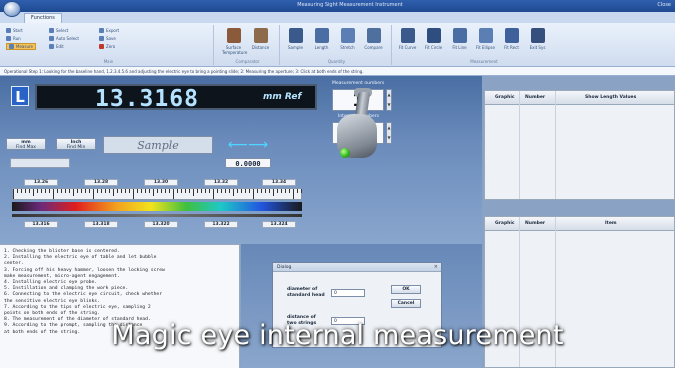 The image size is (675, 368). I want to click on interval-number-spinner: ▲ ▼, so click(389, 133).